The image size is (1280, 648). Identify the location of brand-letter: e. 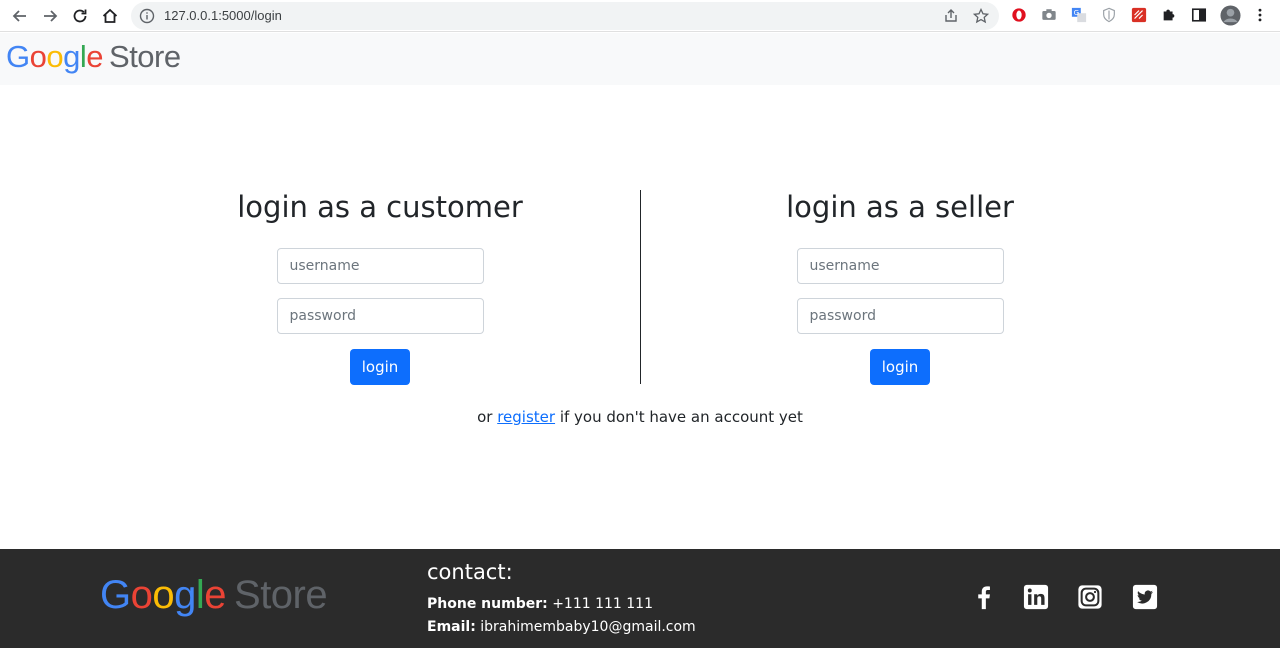
(95, 56).